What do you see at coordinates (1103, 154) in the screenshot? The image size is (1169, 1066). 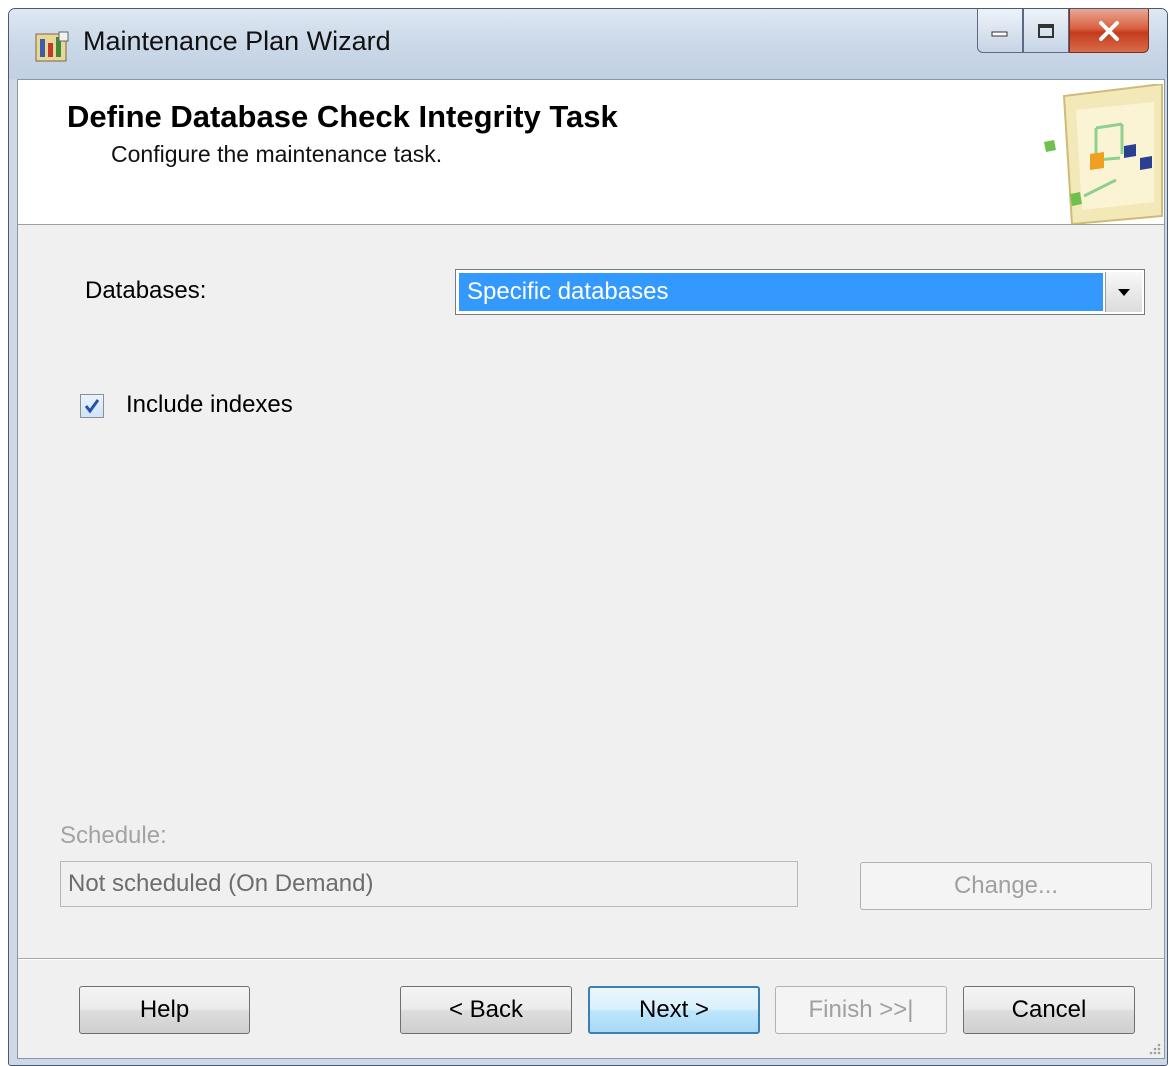 I see `wizard-graphic-icon` at bounding box center [1103, 154].